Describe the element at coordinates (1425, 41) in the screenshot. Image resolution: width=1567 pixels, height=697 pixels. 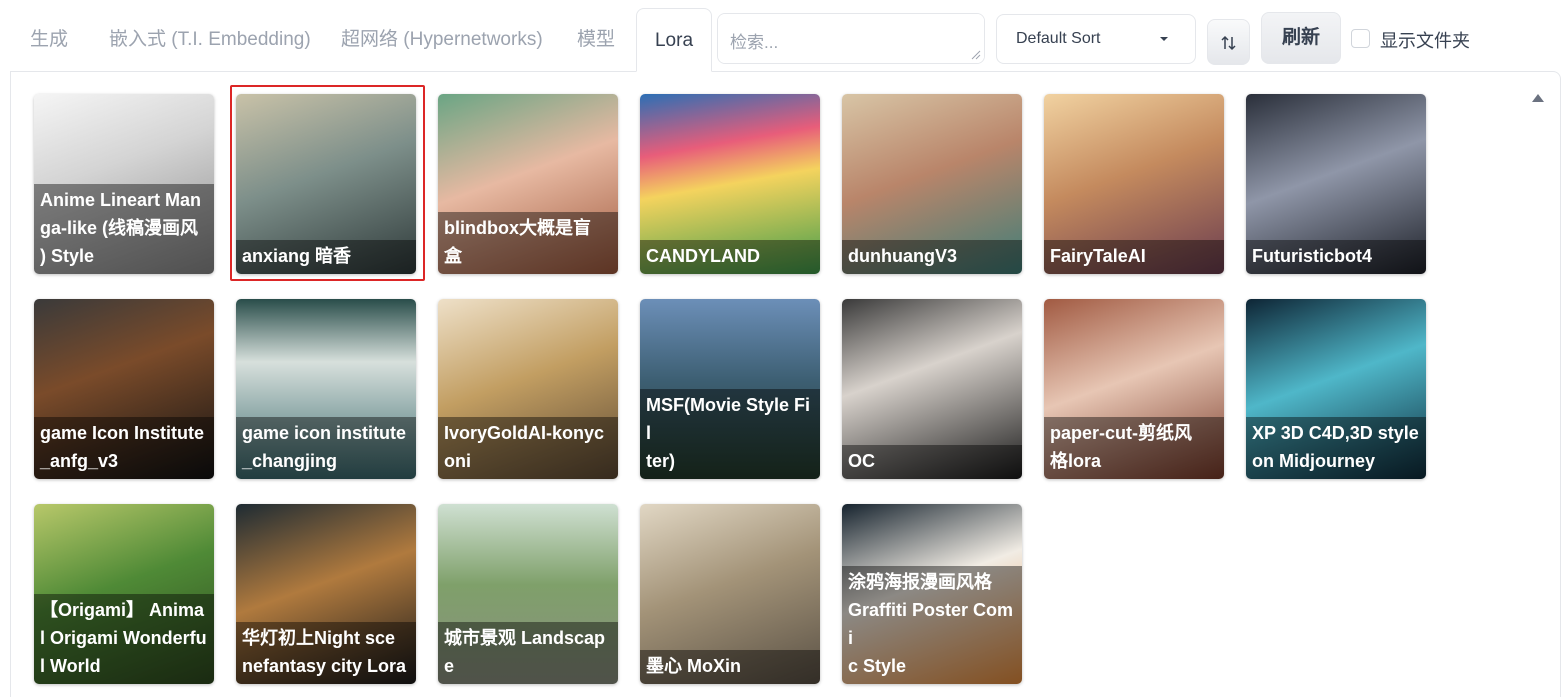
I see `show-folders-label: 显示文件夹` at that location.